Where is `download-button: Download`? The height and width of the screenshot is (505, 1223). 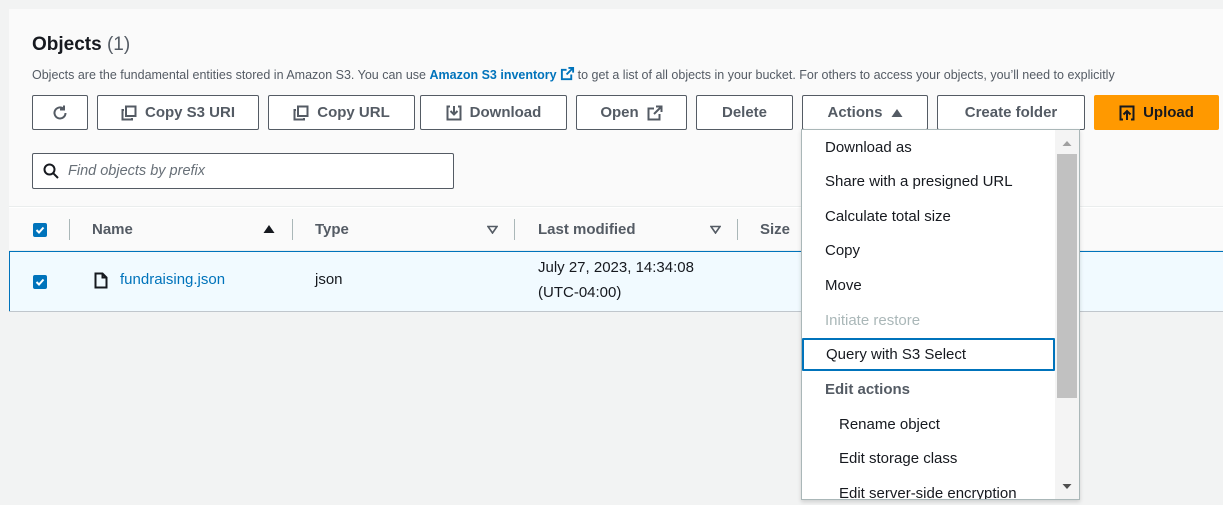 download-button: Download is located at coordinates (493, 112).